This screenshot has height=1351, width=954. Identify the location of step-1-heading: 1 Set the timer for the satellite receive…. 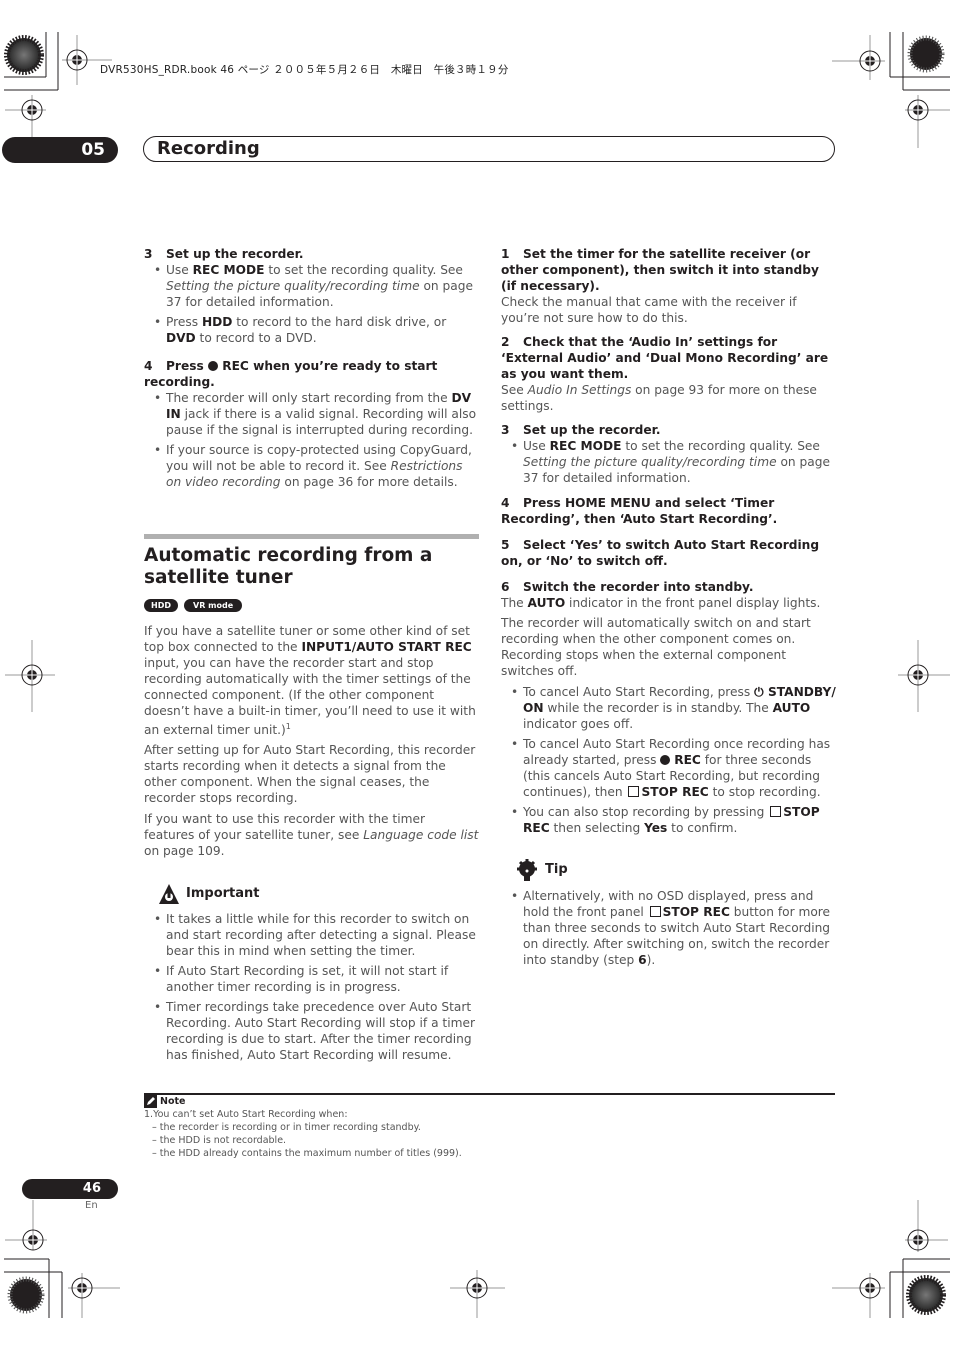
(660, 270).